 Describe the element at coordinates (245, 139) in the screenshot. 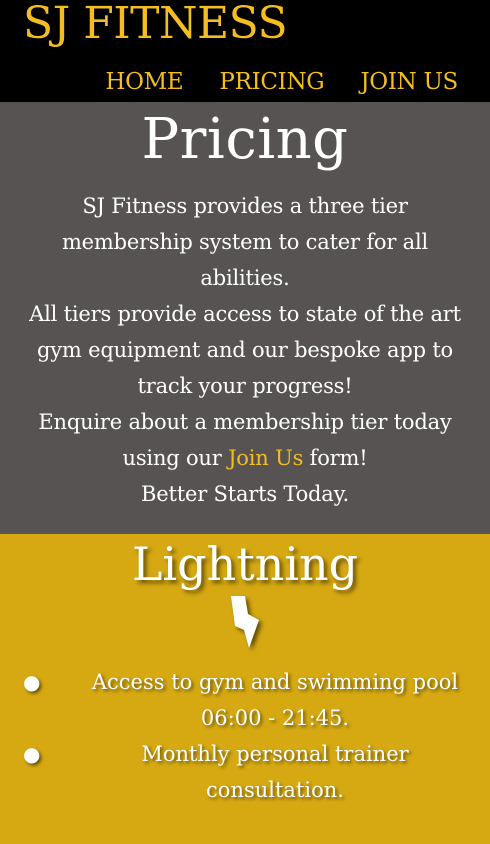

I see `pricing-title: Pricing` at that location.